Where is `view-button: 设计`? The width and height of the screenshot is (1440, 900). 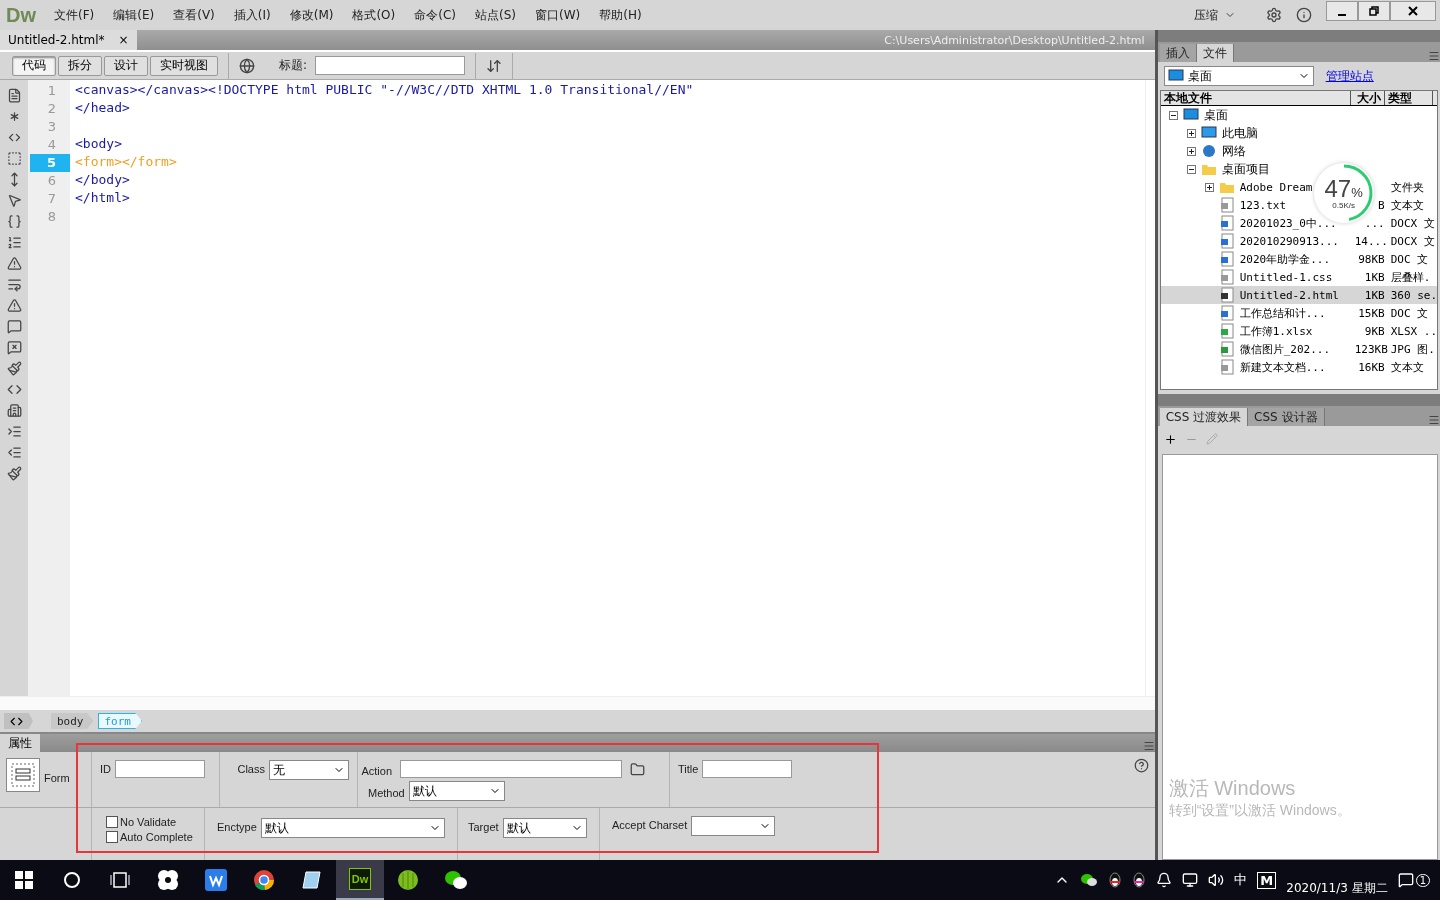
view-button: 设计 is located at coordinates (126, 65).